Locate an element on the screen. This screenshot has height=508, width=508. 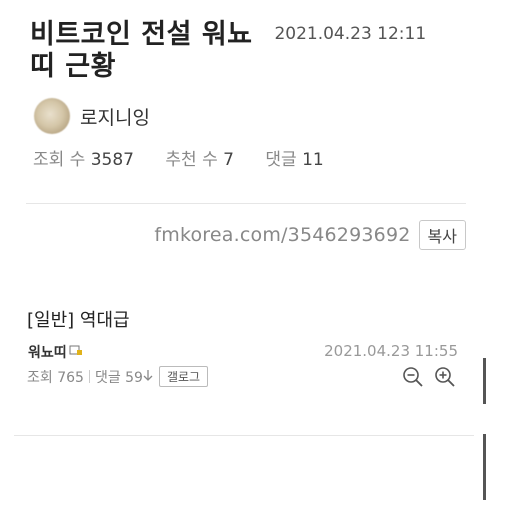
gallery-button: 갤로그 is located at coordinates (183, 376).